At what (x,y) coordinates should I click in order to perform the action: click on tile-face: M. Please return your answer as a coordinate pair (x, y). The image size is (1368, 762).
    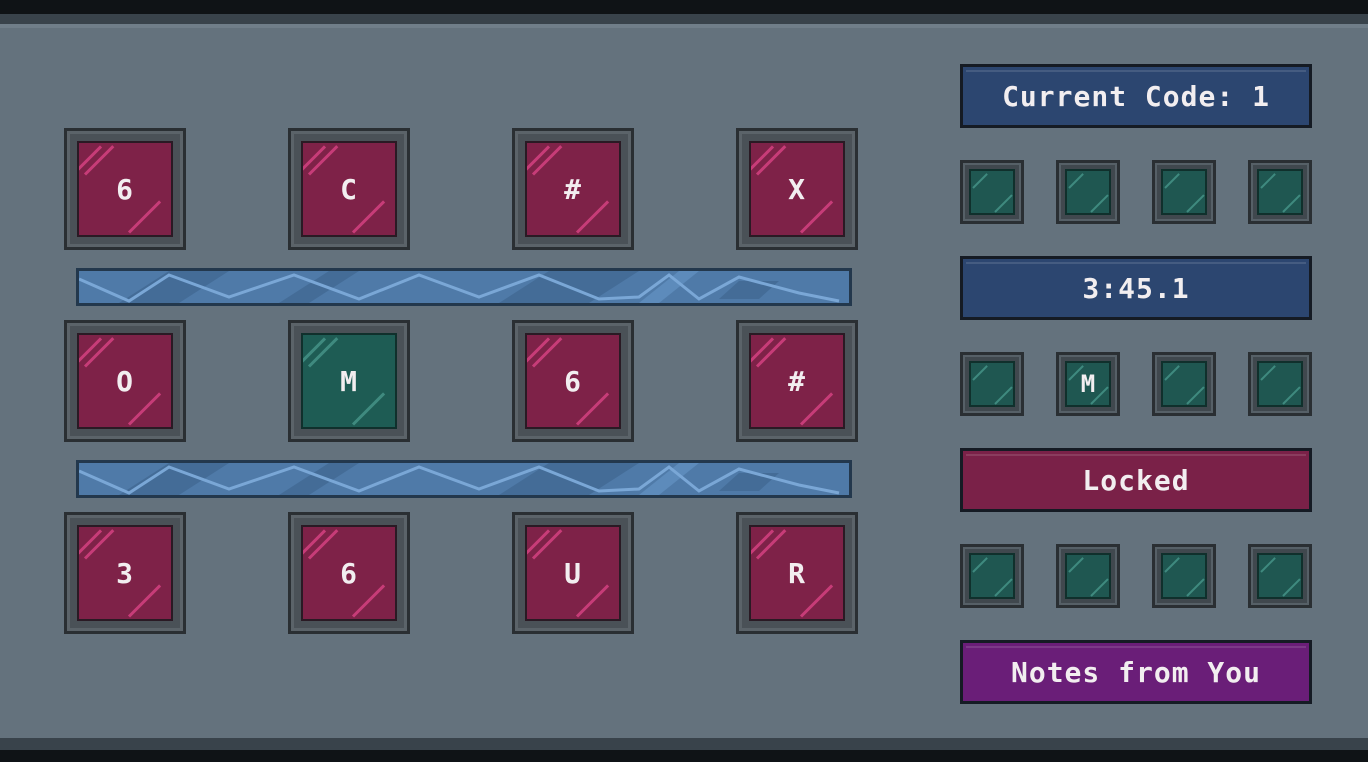
    Looking at the image, I should click on (349, 381).